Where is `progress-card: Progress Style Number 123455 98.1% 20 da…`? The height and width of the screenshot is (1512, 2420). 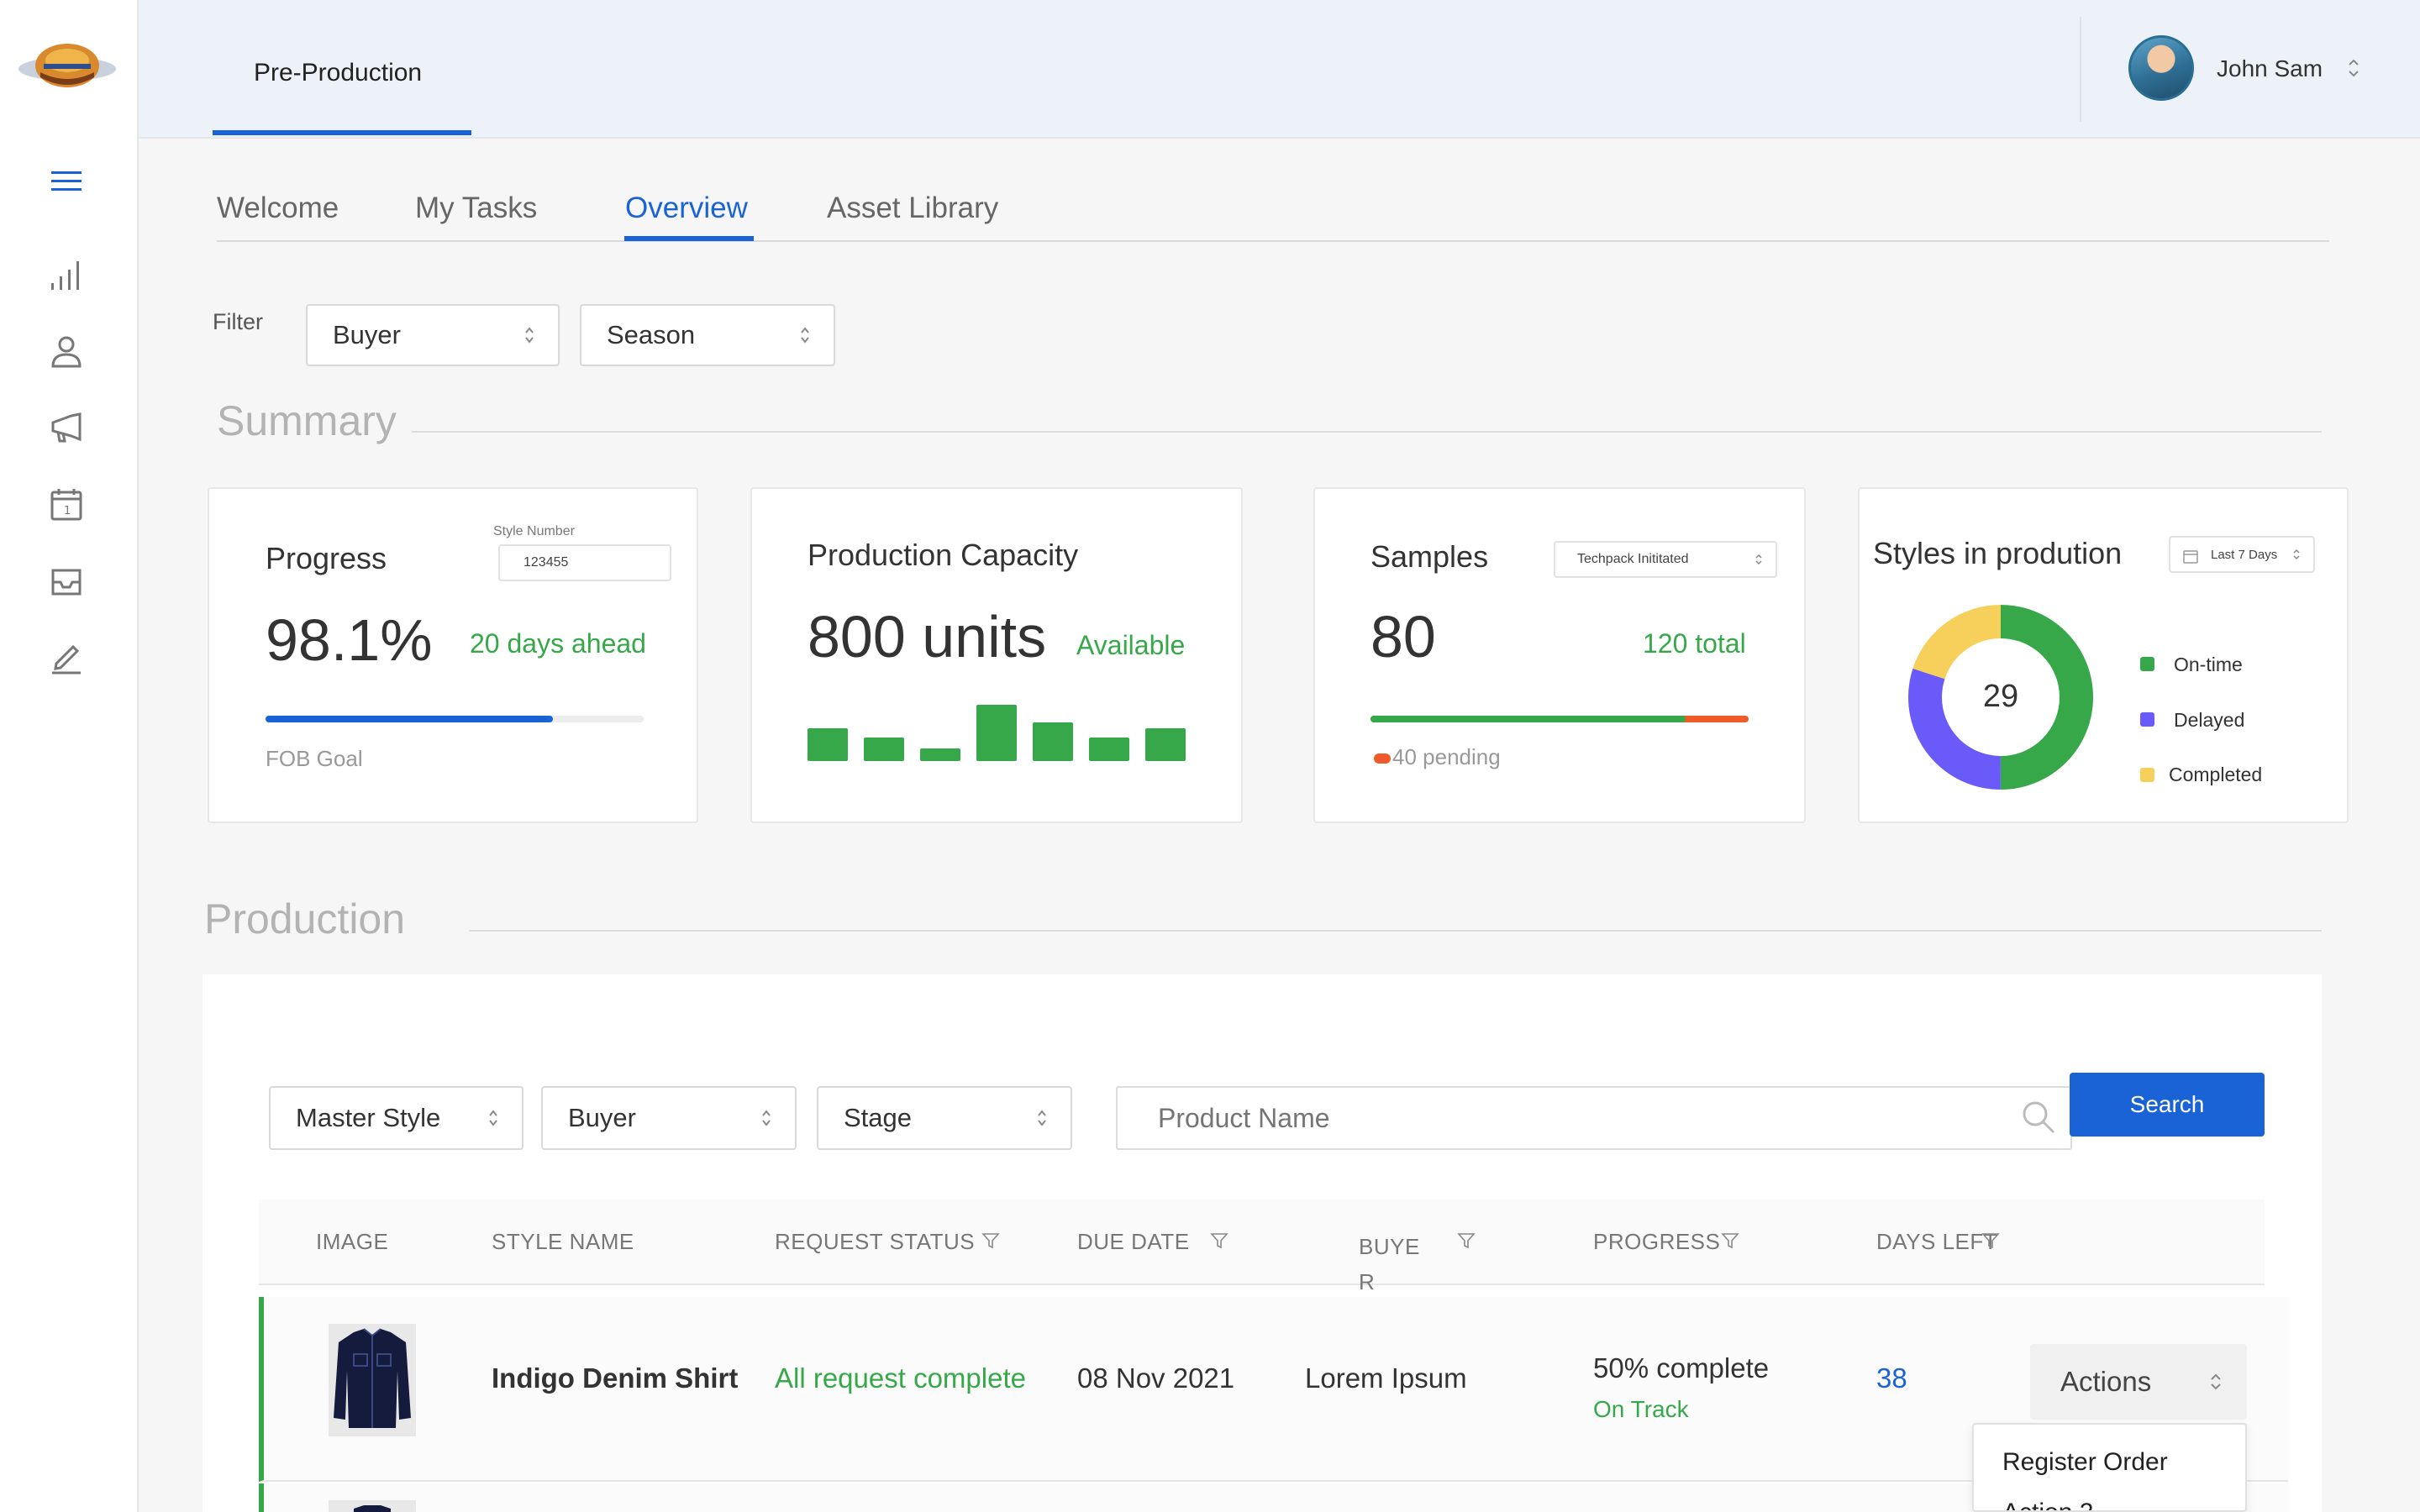
progress-card: Progress Style Number 123455 98.1% 20 da… is located at coordinates (453, 655).